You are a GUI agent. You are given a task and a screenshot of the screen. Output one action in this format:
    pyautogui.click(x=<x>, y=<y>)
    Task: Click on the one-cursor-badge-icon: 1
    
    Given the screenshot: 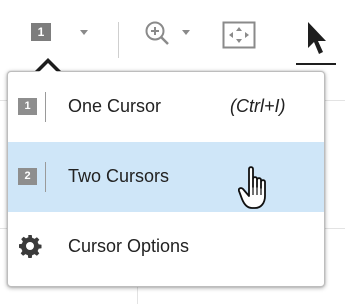 What is the action you would take?
    pyautogui.click(x=27, y=106)
    